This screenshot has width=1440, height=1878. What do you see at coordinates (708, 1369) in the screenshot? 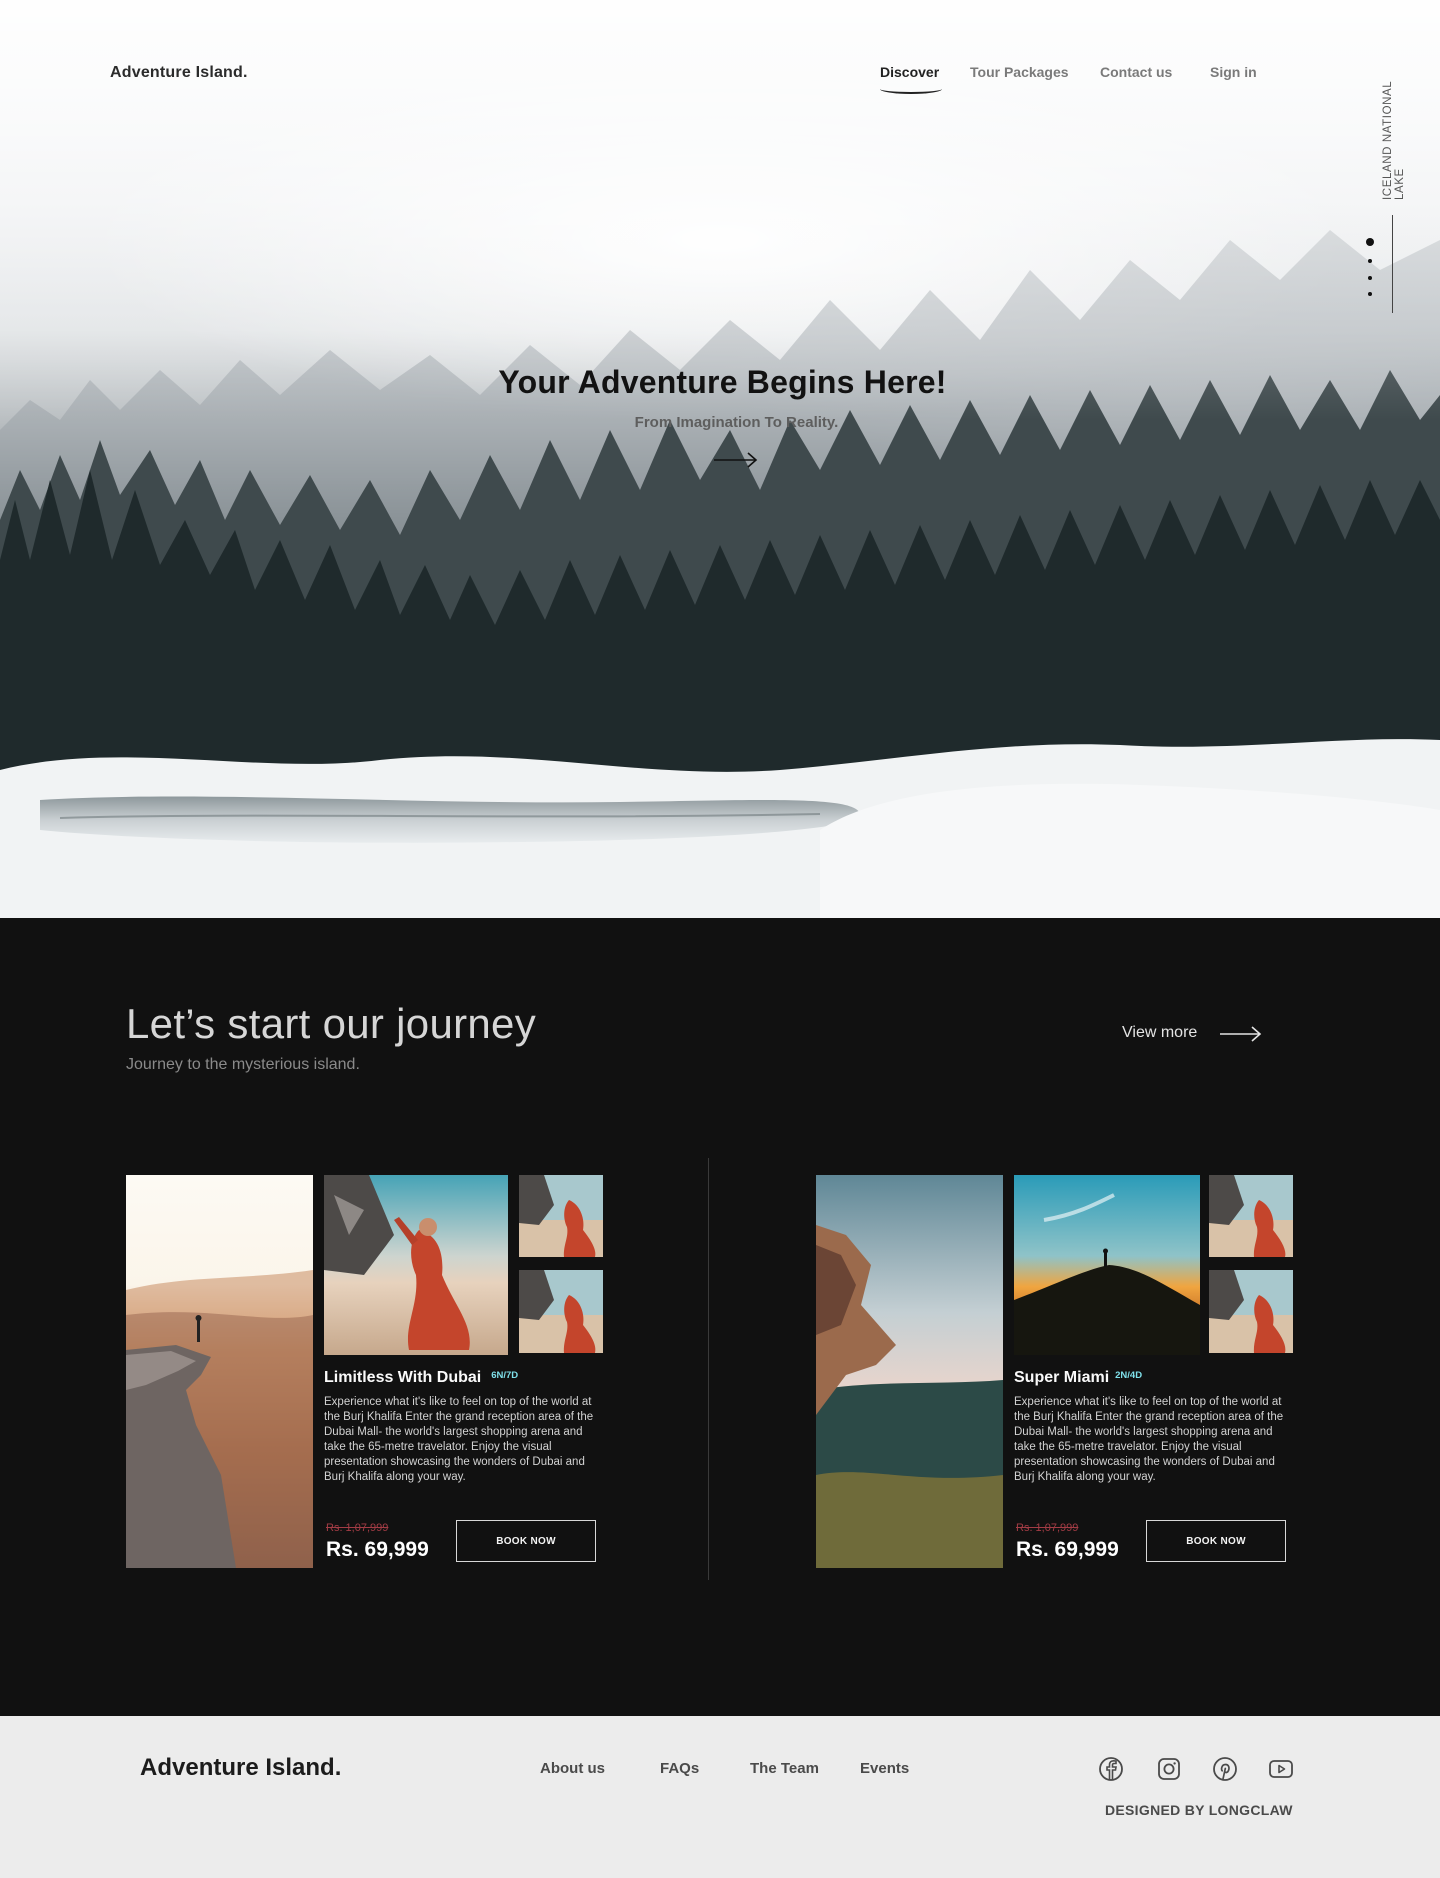
I see `cards-divider` at bounding box center [708, 1369].